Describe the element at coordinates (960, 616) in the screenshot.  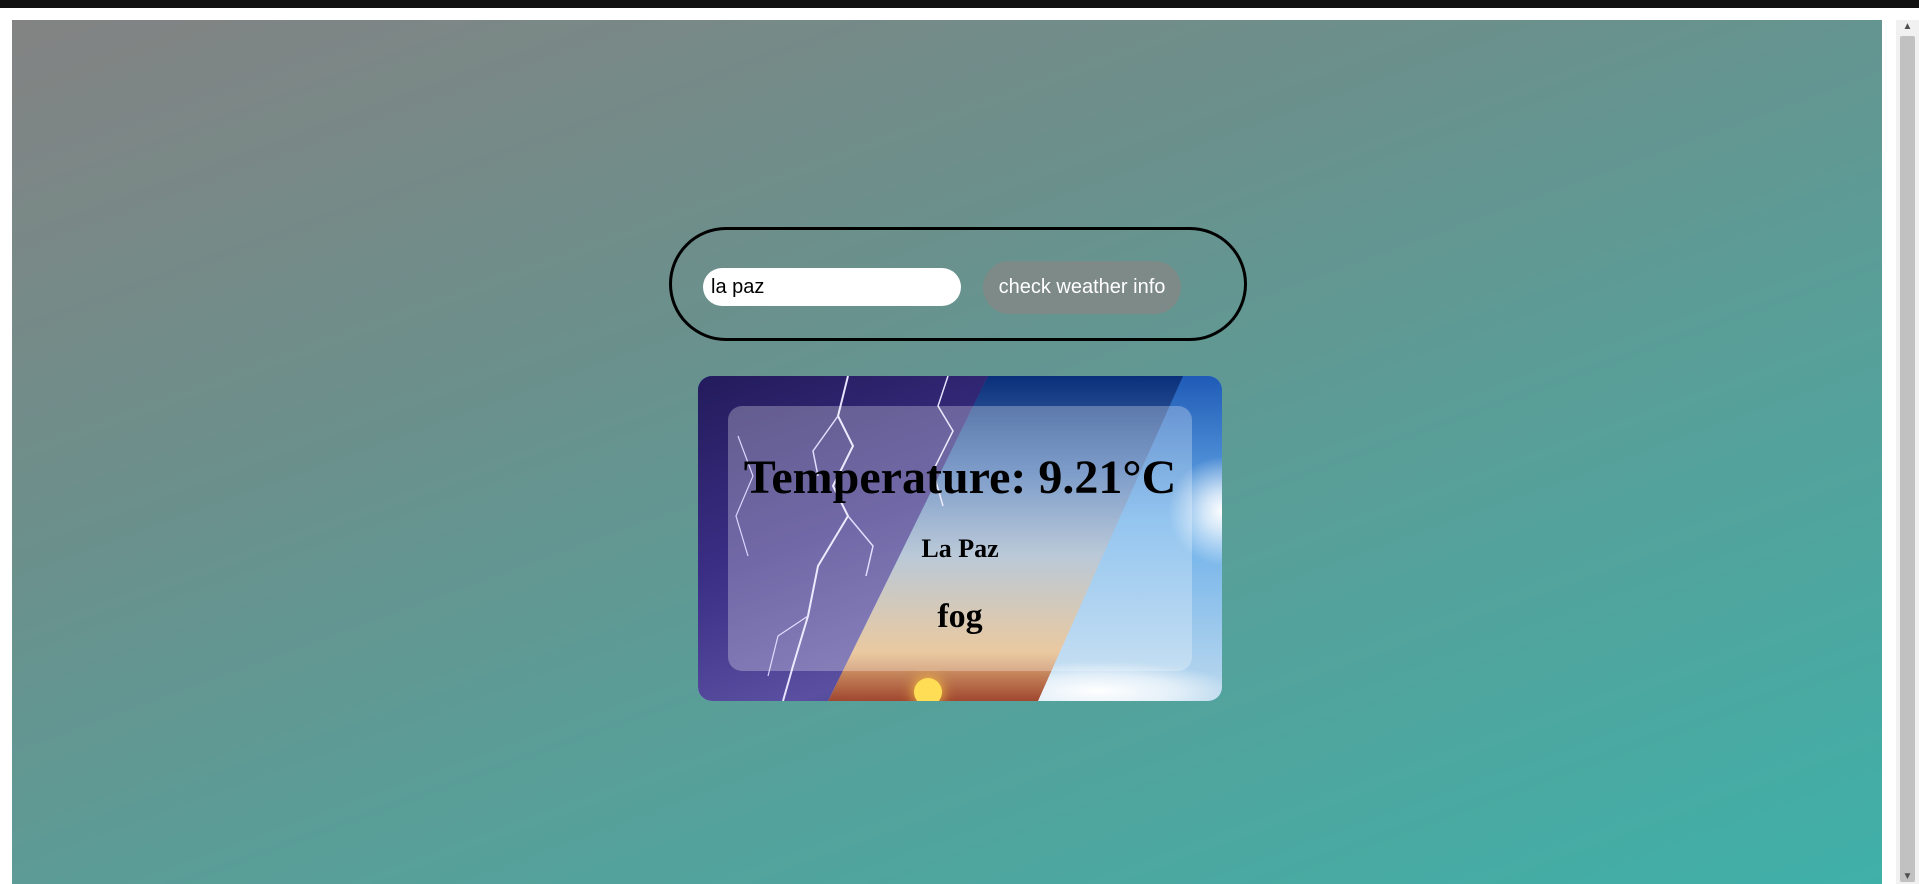
I see `weather-condition: fog` at that location.